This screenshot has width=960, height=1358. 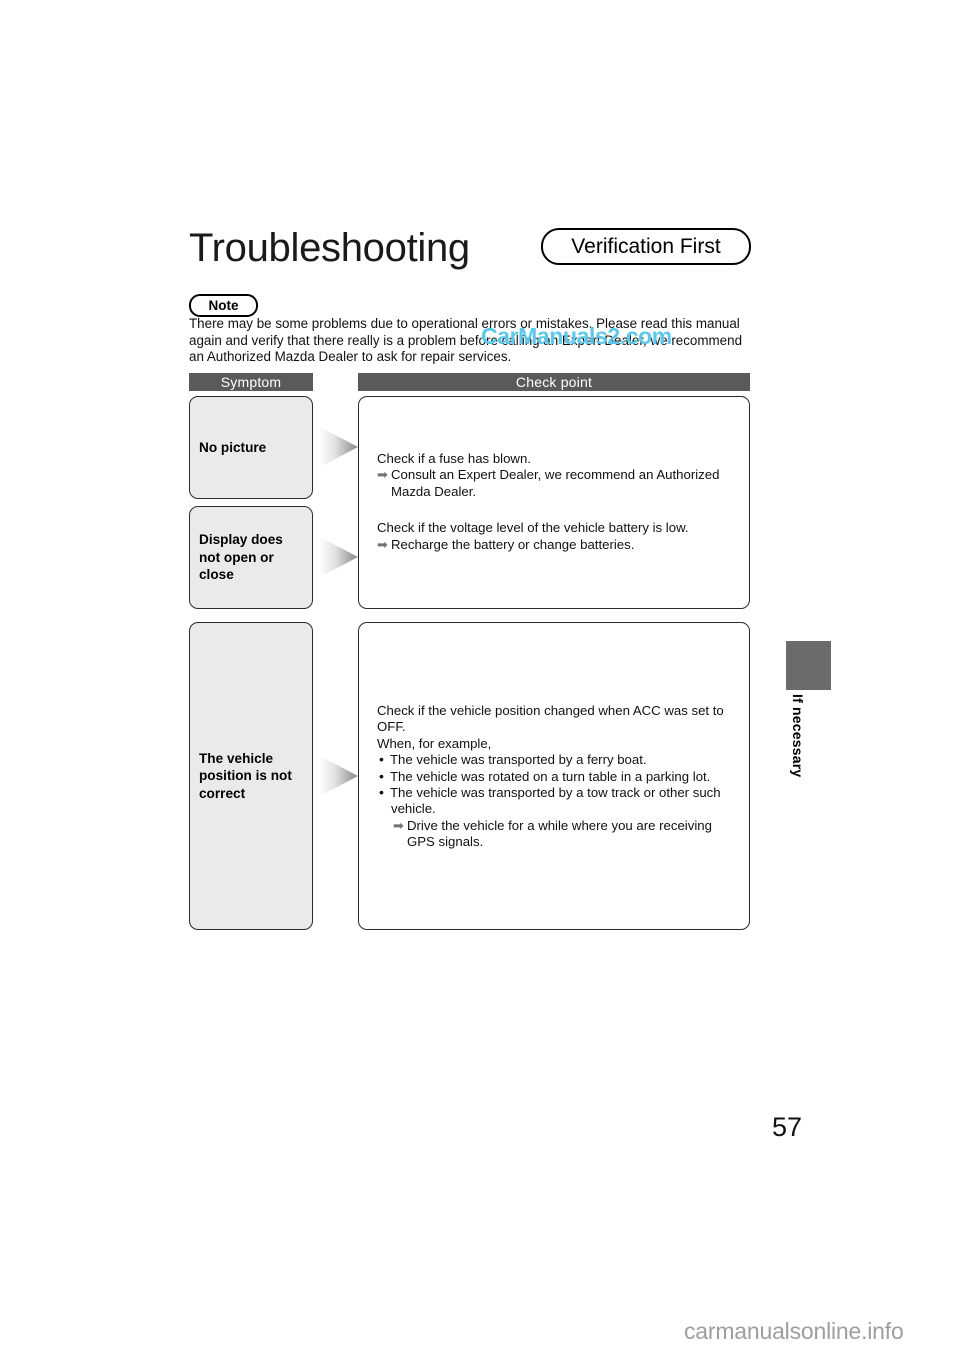 I want to click on checkpoint-line: OFF., so click(x=391, y=727).